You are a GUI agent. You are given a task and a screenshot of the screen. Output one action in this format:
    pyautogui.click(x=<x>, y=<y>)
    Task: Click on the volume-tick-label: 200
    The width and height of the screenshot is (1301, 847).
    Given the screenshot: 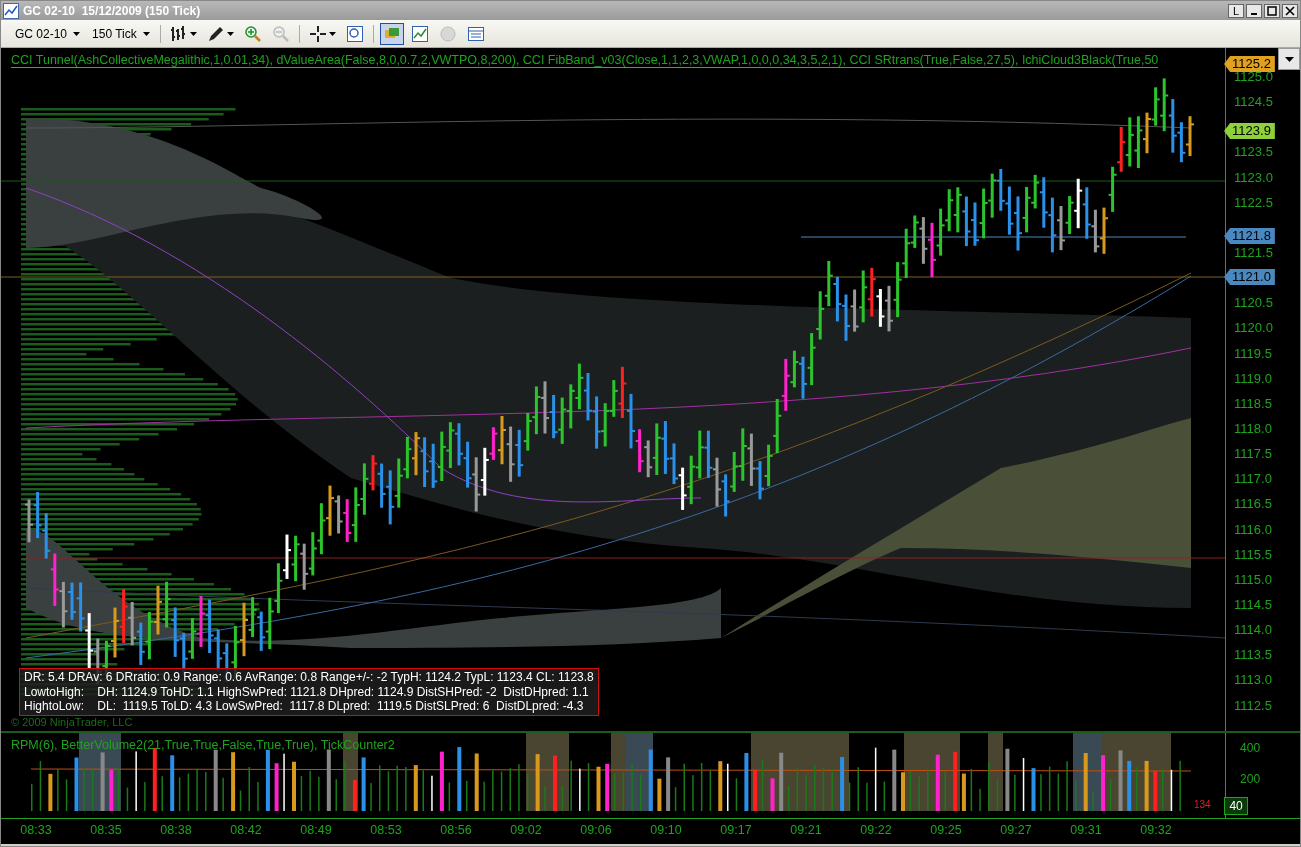 What is the action you would take?
    pyautogui.click(x=1250, y=780)
    